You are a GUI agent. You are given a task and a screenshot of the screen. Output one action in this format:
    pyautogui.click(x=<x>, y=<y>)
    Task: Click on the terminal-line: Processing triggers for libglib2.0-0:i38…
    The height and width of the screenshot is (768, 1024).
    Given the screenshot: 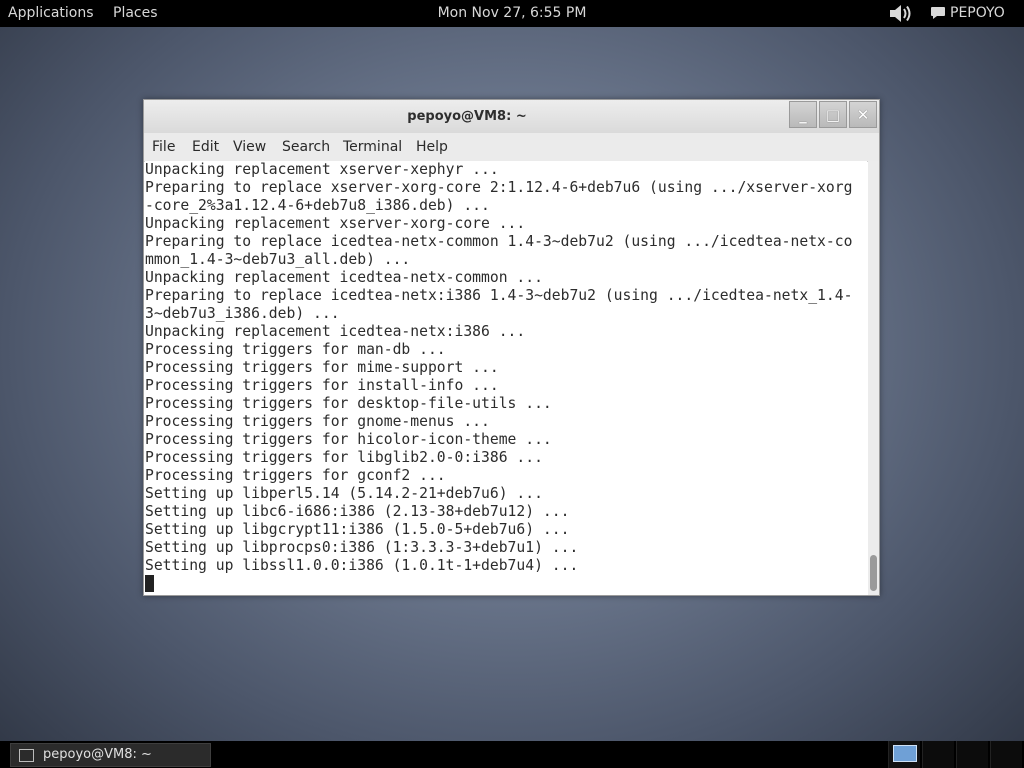 What is the action you would take?
    pyautogui.click(x=344, y=457)
    